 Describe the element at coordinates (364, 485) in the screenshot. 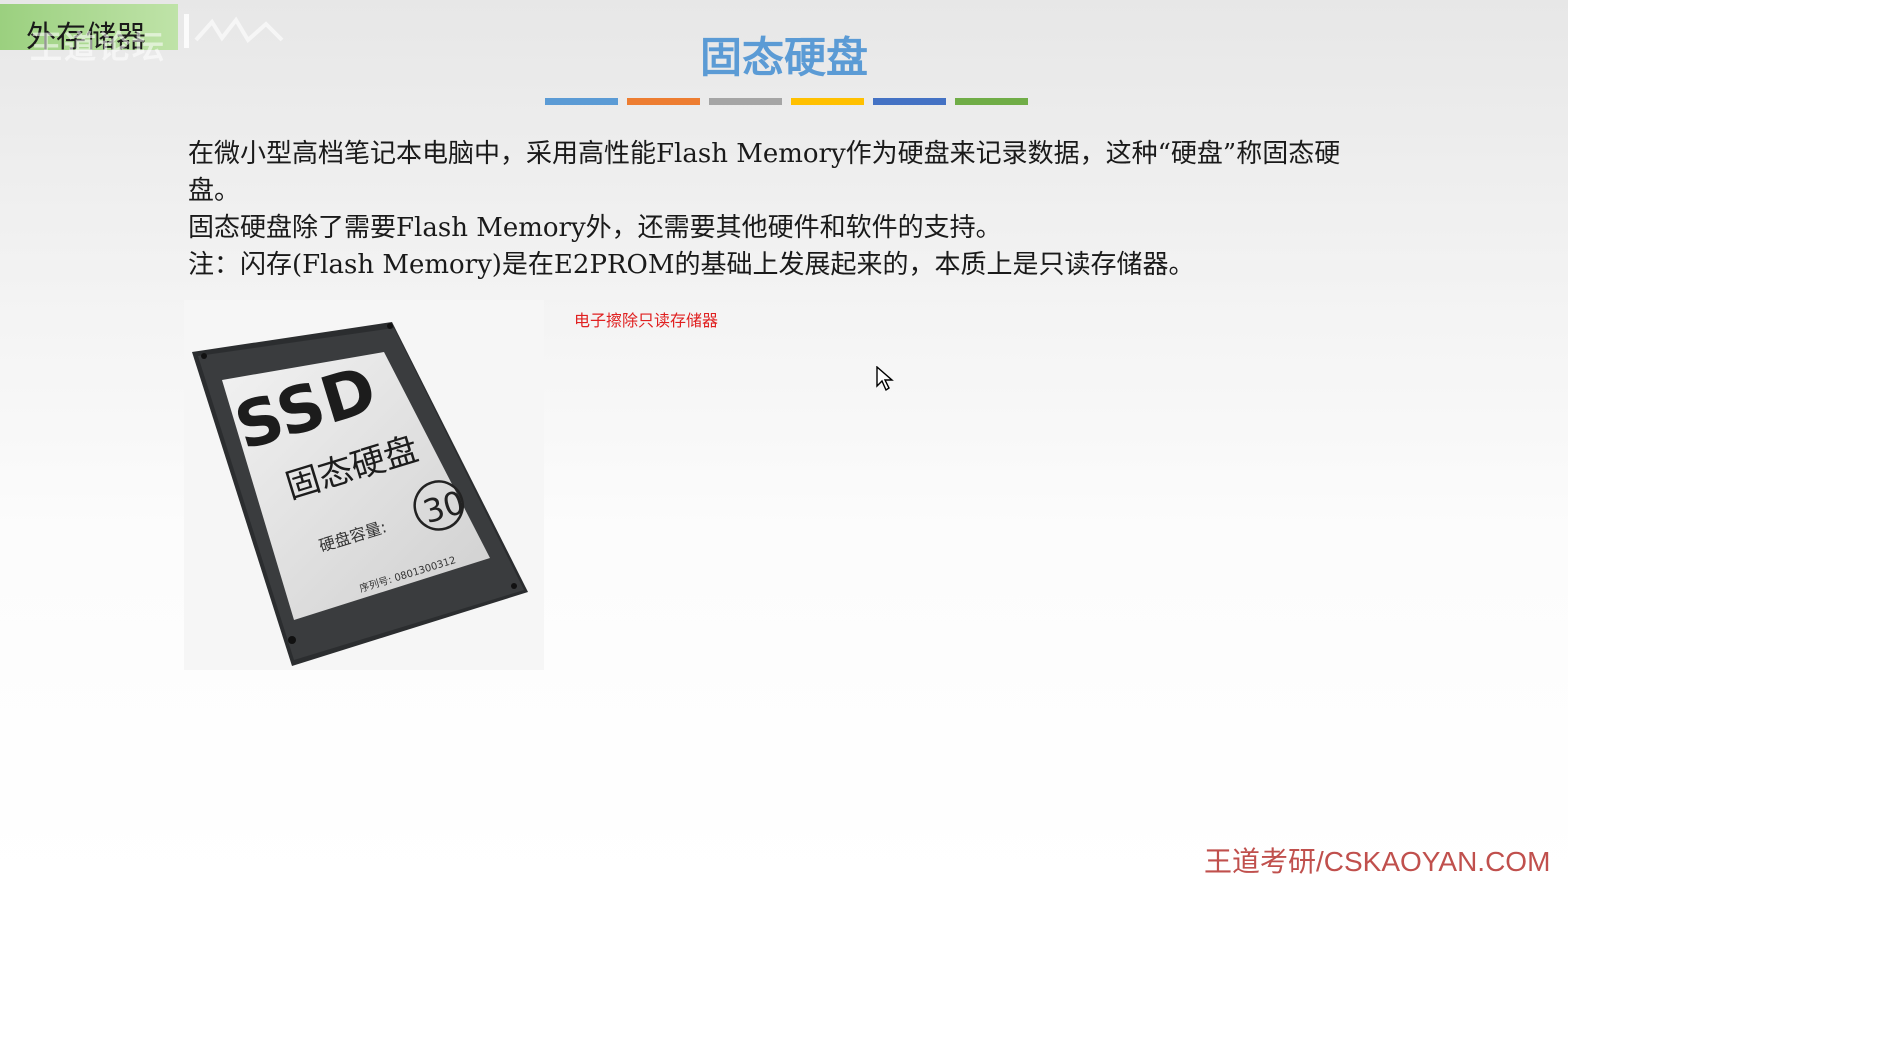

I see `ssd-image: SSD 固态硬盘 硬盘容量: 30 序列号: 0801300312` at that location.